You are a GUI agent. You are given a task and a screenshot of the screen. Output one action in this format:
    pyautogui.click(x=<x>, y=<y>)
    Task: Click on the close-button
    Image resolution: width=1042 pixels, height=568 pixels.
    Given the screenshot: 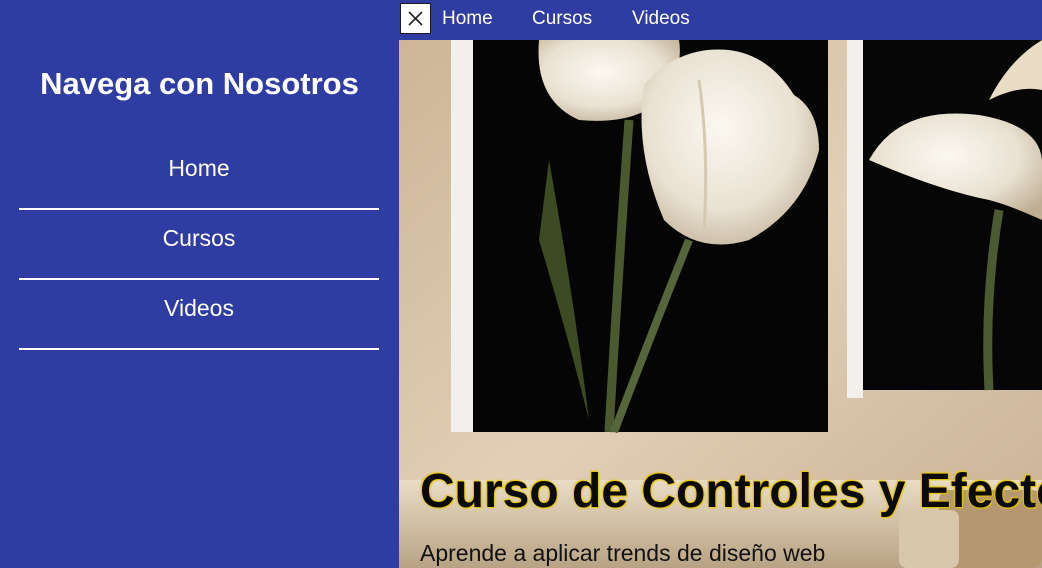 What is the action you would take?
    pyautogui.click(x=415, y=18)
    